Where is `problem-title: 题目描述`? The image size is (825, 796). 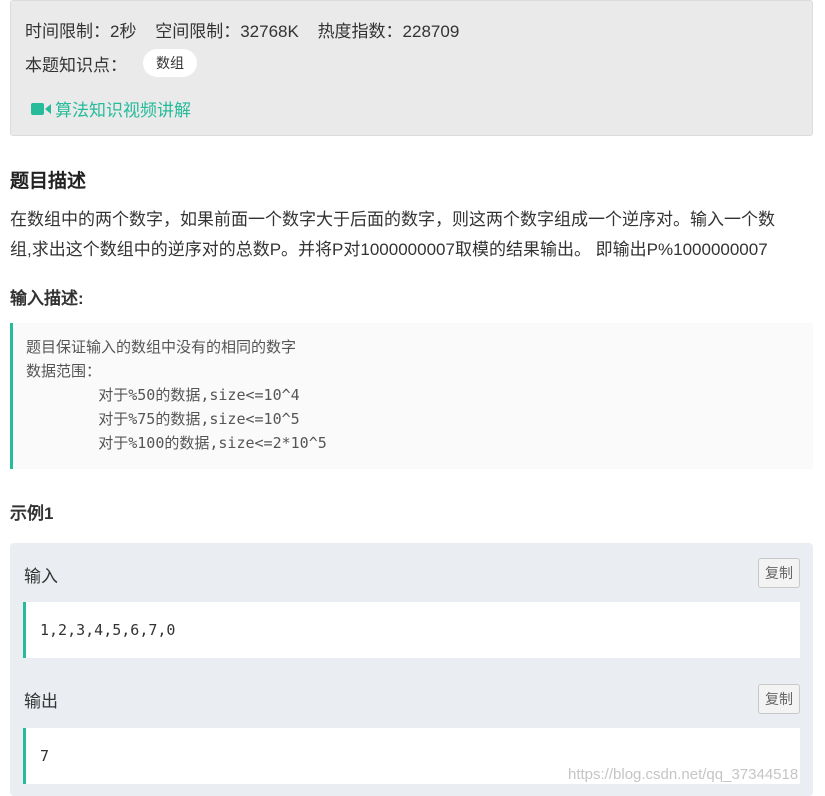 problem-title: 题目描述 is located at coordinates (48, 181).